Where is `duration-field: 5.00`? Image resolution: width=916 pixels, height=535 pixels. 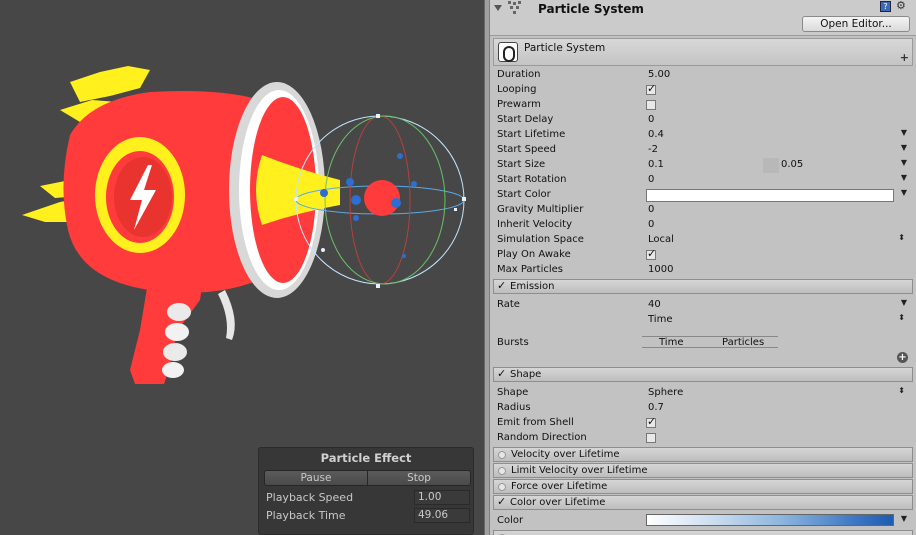
duration-field: 5.00 is located at coordinates (659, 74).